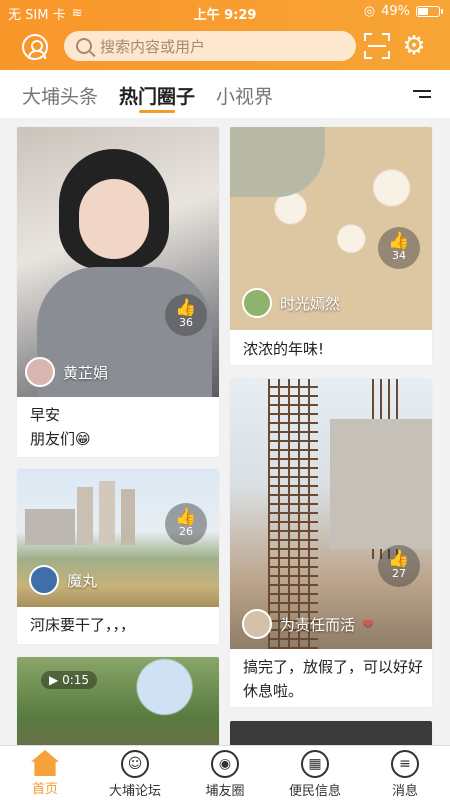 The height and width of the screenshot is (800, 450). I want to click on tab-small-vision: 小视界, so click(244, 95).